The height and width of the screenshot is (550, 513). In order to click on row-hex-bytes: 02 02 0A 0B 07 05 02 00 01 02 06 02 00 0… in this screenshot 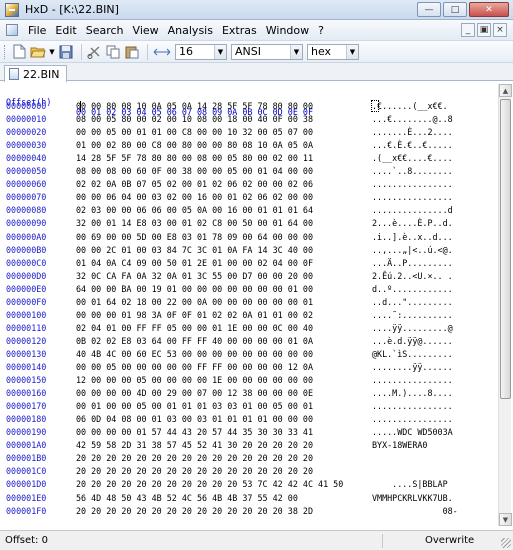, I will do `click(194, 184)`.